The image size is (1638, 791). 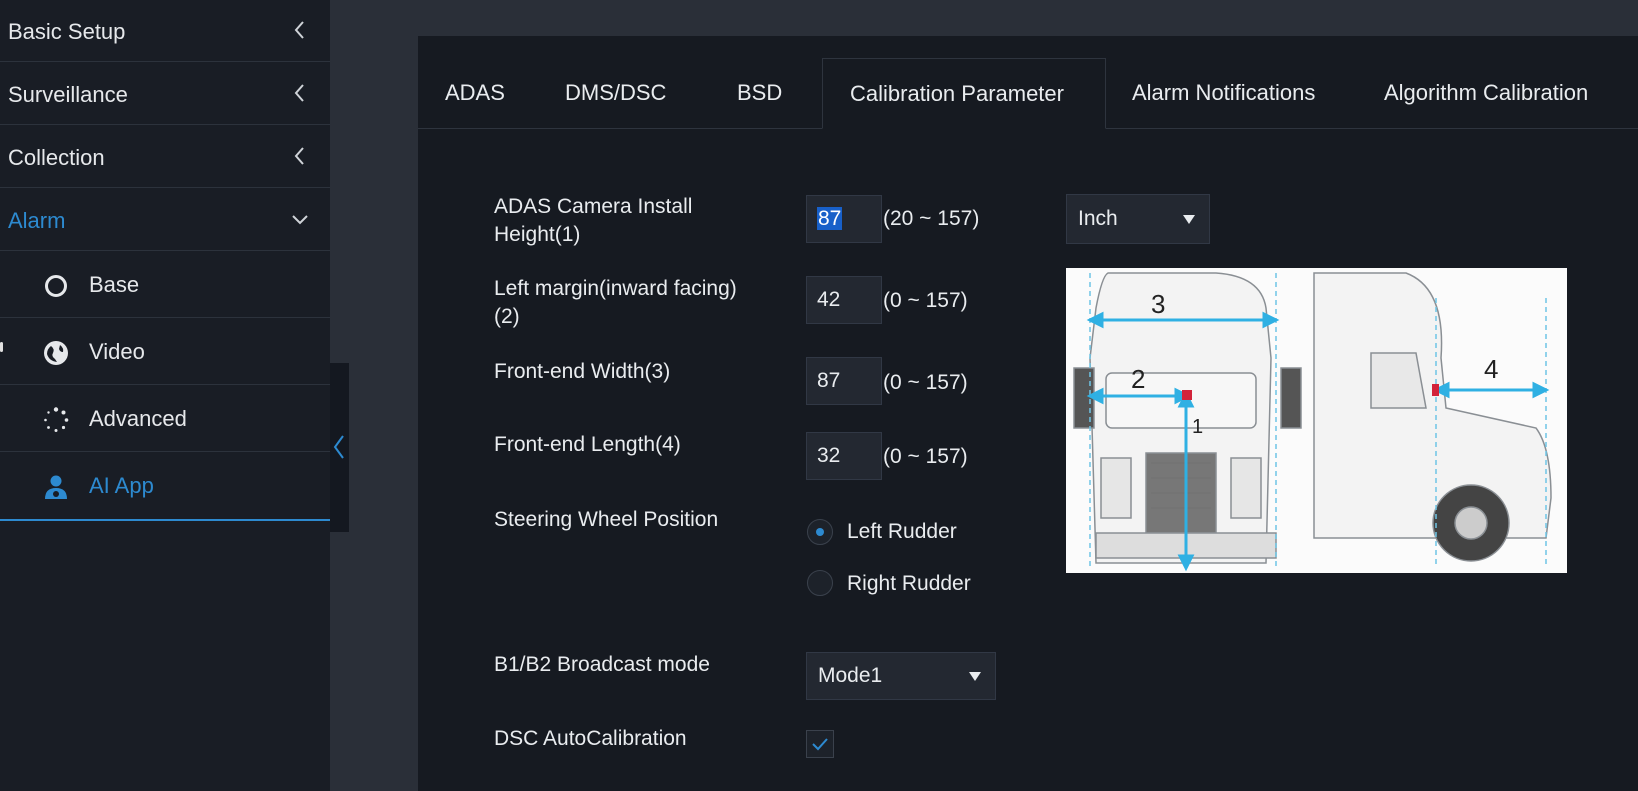 I want to click on sidebar-subitem-label: Video, so click(x=117, y=351).